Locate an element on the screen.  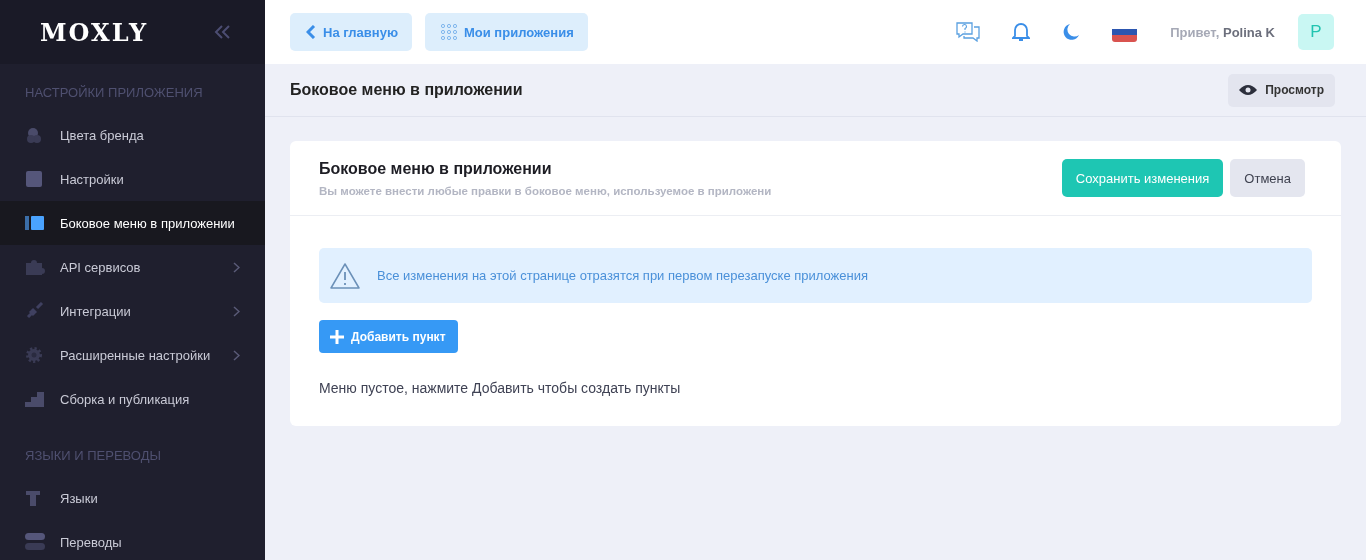
logo: MOXLY is located at coordinates (94, 32).